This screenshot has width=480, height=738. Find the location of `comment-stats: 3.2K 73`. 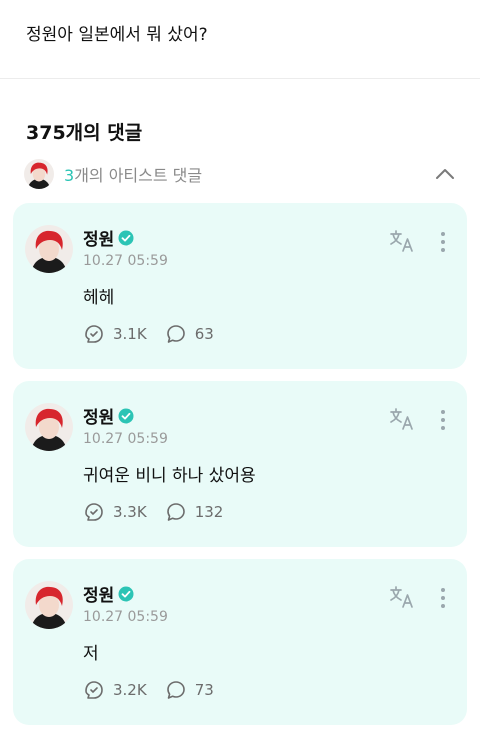

comment-stats: 3.2K 73 is located at coordinates (157, 690).